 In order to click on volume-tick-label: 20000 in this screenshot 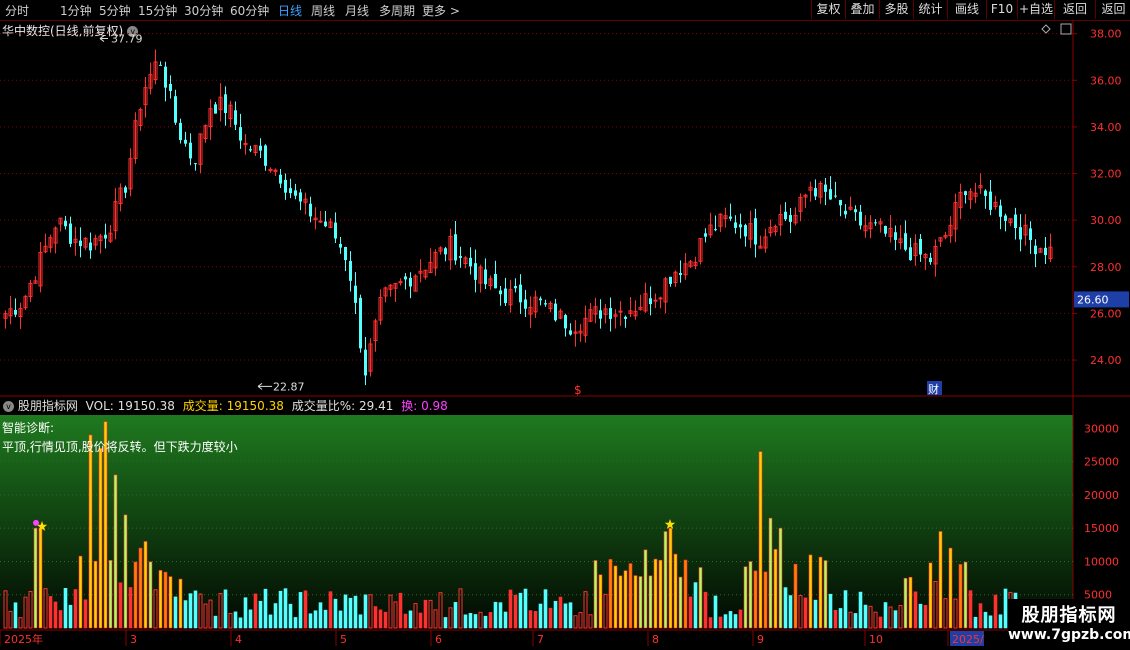, I will do `click(1101, 495)`.